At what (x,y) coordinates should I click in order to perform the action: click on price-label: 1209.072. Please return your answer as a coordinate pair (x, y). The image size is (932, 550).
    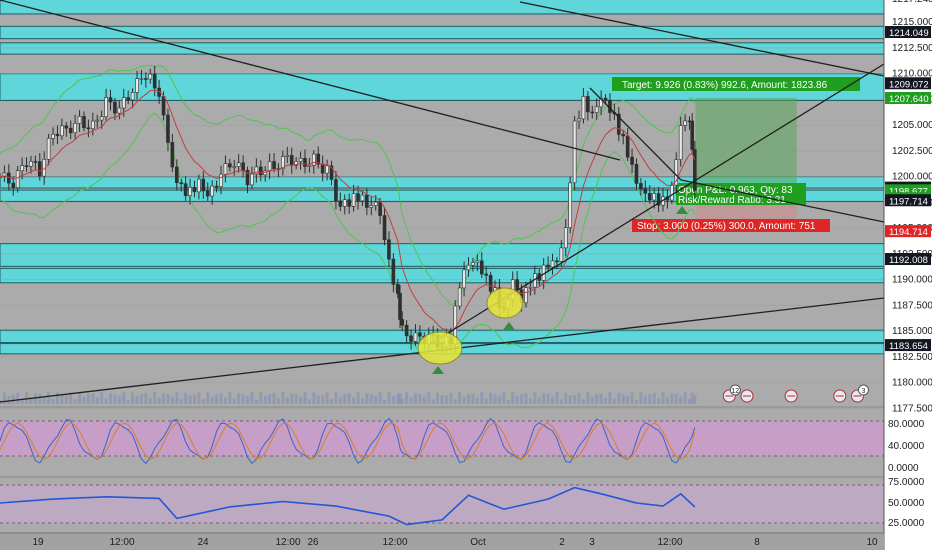
    Looking at the image, I should click on (909, 84).